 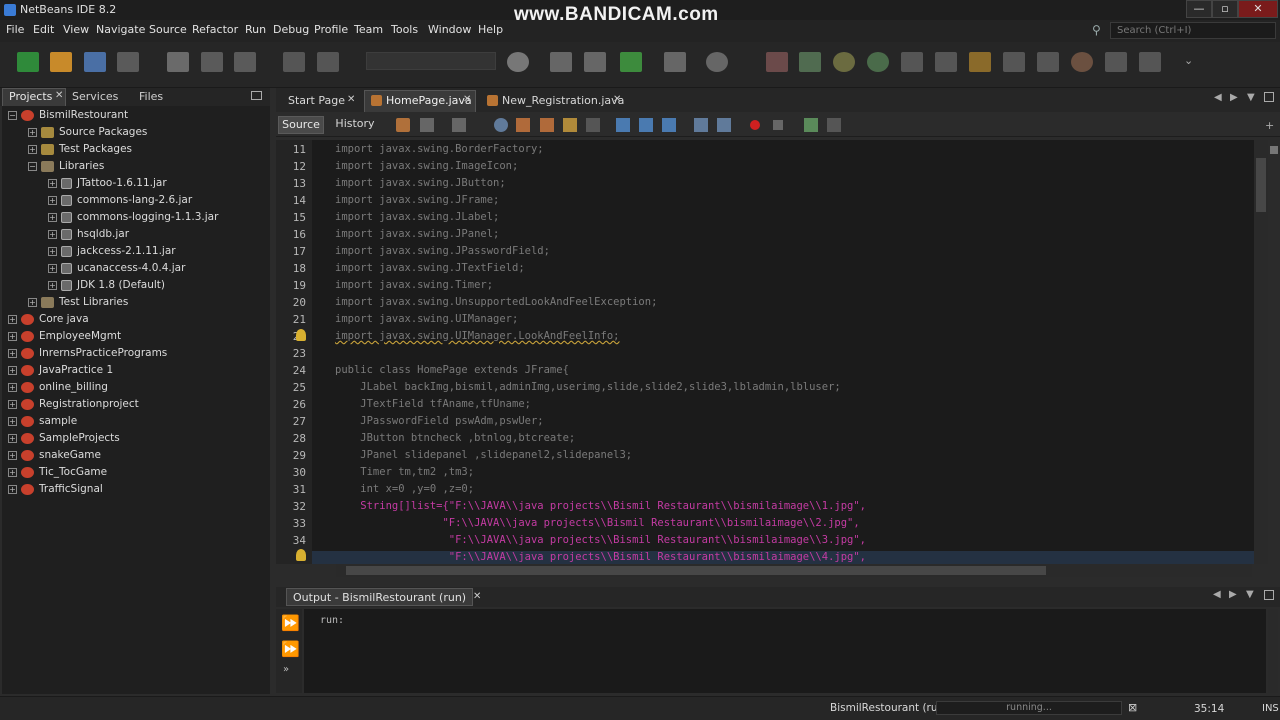 What do you see at coordinates (455, 440) in the screenshot?
I see `code-line: JButton btncheck ,btnlog,btcreate;` at bounding box center [455, 440].